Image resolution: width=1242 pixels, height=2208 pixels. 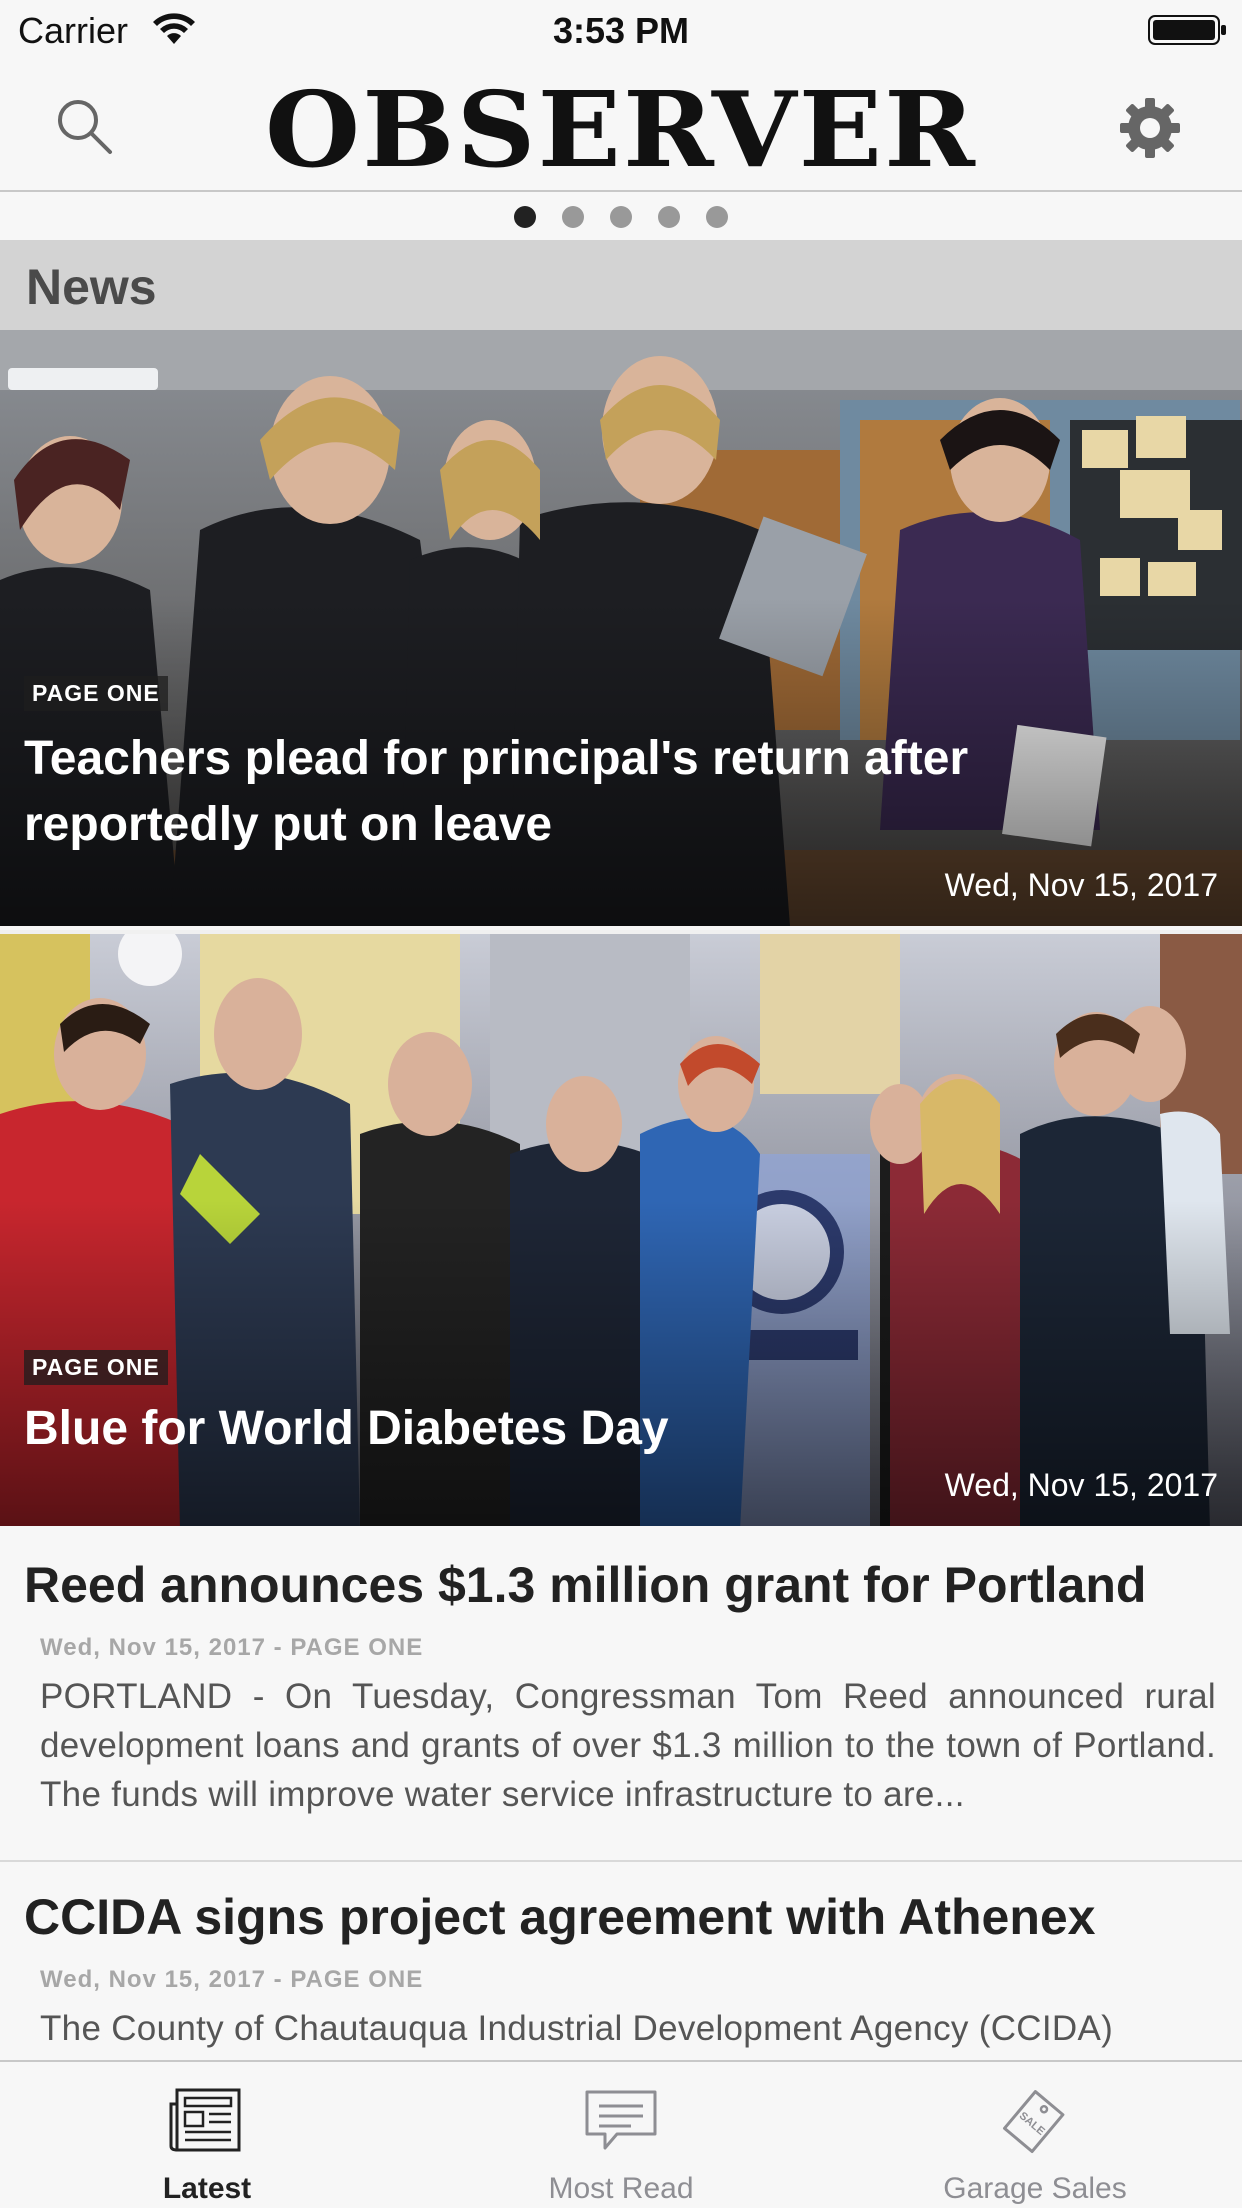 I want to click on newspaper-icon, so click(x=205, y=2120).